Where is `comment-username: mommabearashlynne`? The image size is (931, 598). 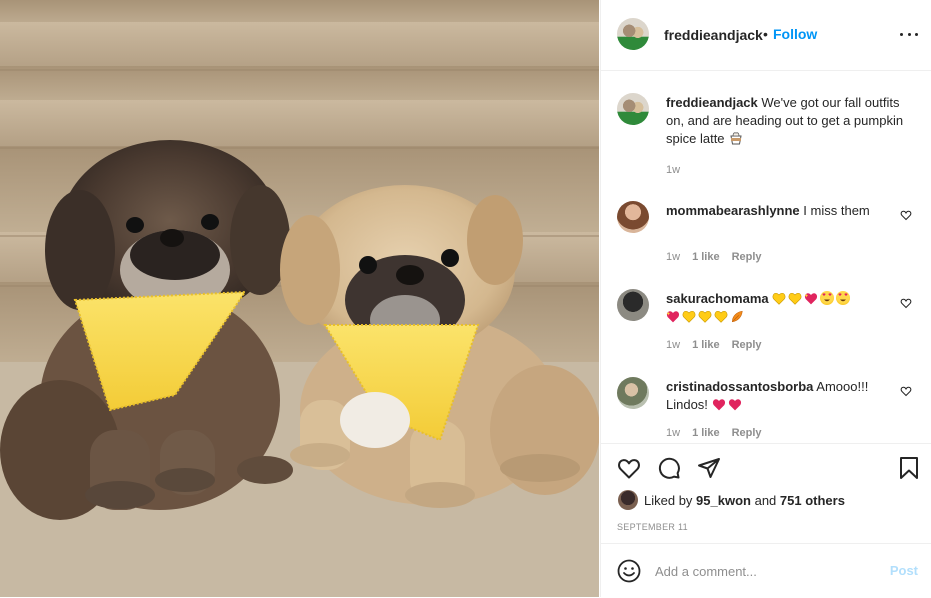 comment-username: mommabearashlynne is located at coordinates (733, 210).